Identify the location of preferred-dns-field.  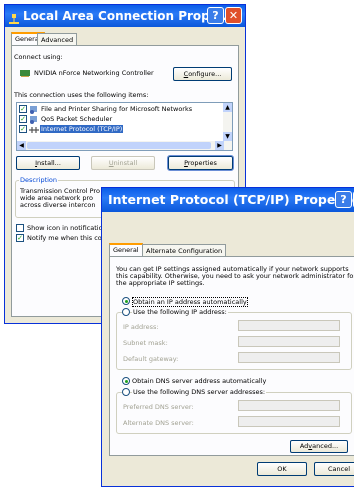
(289, 405).